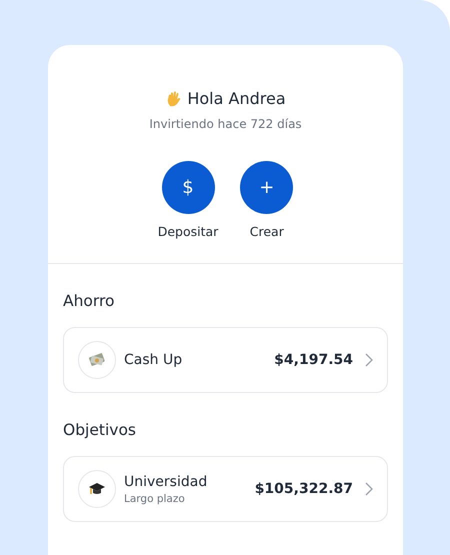 This screenshot has height=555, width=450. Describe the element at coordinates (225, 489) in the screenshot. I see `account-card: Universidad Largo plazo $105,322.87` at that location.